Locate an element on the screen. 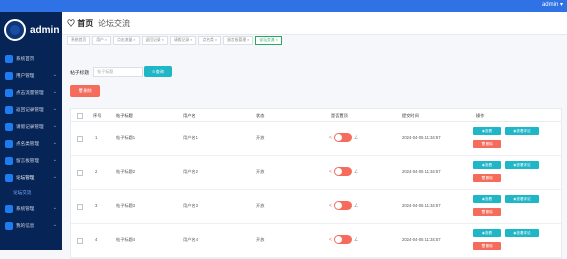  table-header: 序号 帖子标题 用户名 状态 是否置顶 提交时间 操作 is located at coordinates (316, 115).